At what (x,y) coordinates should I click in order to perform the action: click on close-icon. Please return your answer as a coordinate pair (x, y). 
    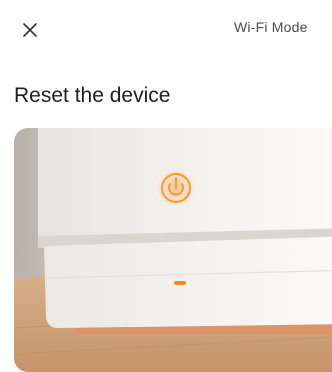
    Looking at the image, I should click on (30, 30).